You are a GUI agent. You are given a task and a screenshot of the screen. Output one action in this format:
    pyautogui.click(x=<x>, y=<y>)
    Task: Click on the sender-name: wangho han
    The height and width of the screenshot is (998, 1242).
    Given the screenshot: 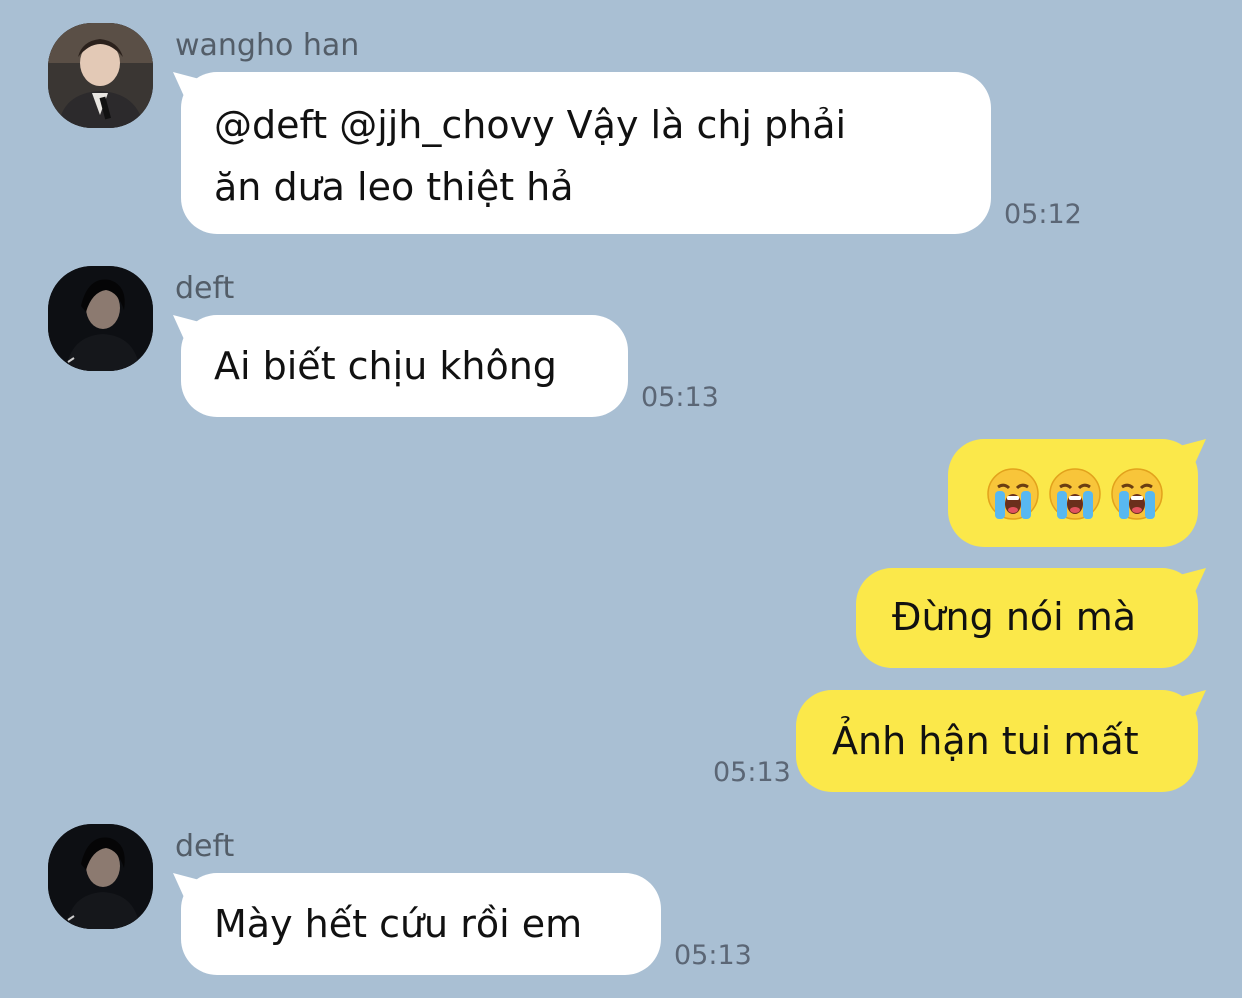 What is the action you would take?
    pyautogui.click(x=267, y=45)
    